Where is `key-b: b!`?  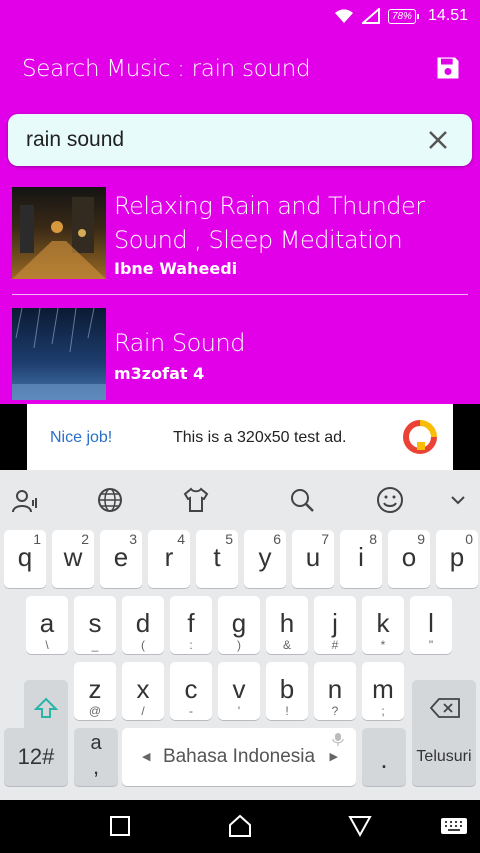 key-b: b! is located at coordinates (287, 691).